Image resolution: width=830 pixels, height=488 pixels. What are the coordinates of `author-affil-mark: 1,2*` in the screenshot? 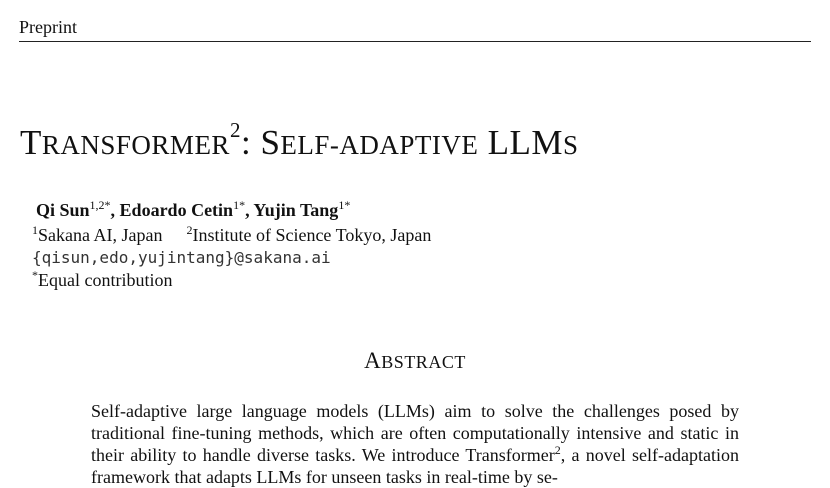 It's located at (100, 205).